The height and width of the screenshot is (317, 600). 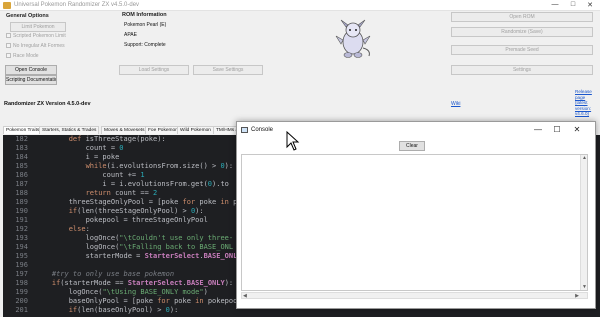 I want to click on code-text: if(len(threeStageOnlyPool) > 0):, so click(x=136, y=211).